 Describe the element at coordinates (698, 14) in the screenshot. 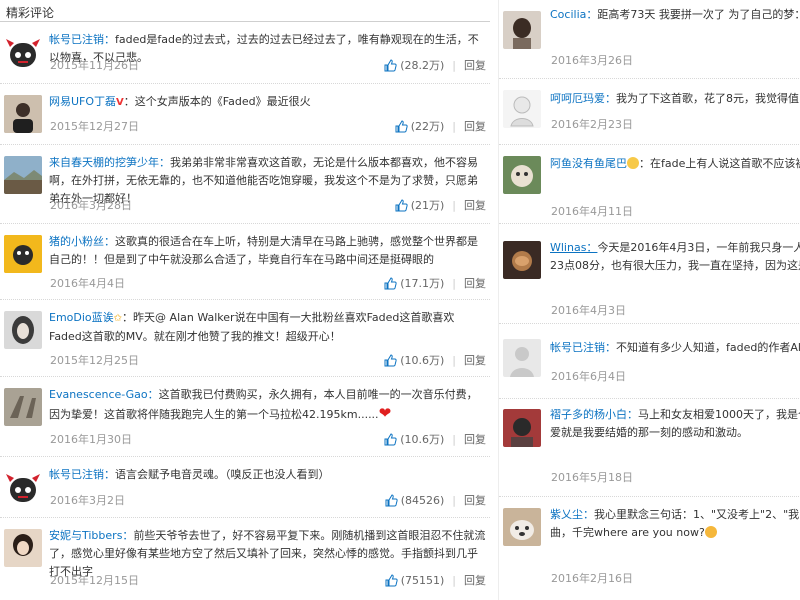

I see `comment-text: 距高考73天 我要拼一次了 为了自己的梦：为了父母faded.` at that location.